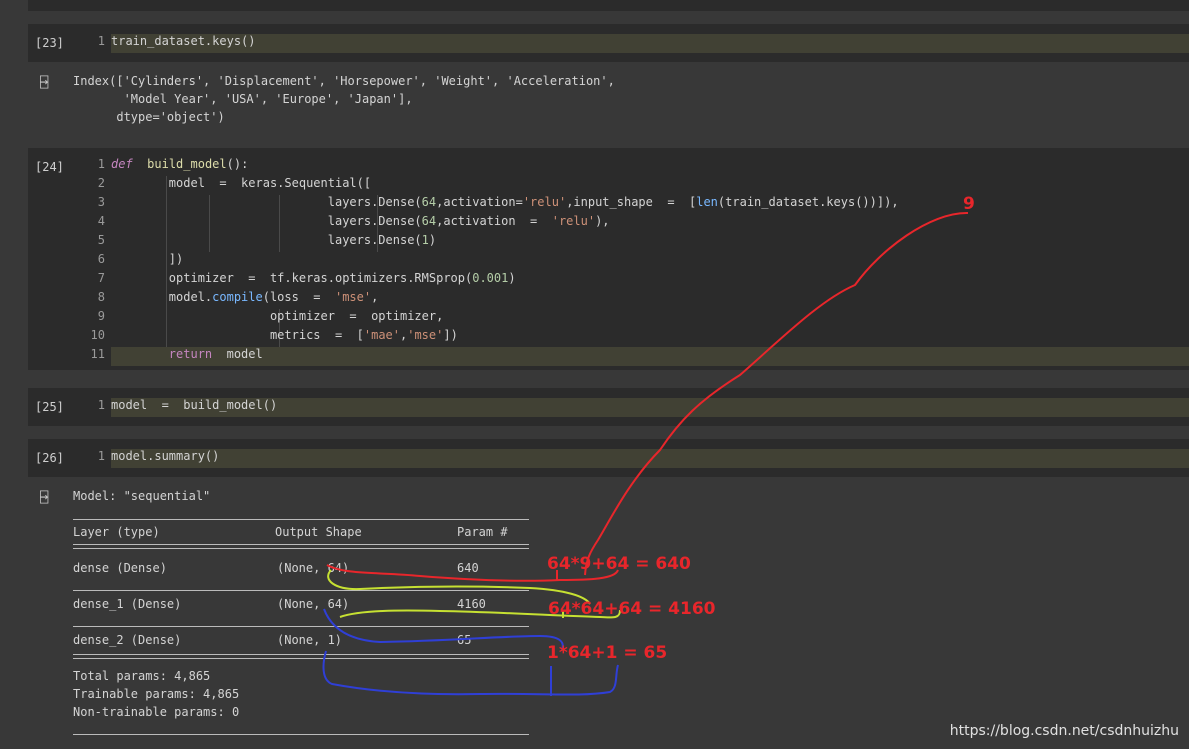  I want to click on annotation-eq2: 64*64+64 = 4160, so click(632, 609).